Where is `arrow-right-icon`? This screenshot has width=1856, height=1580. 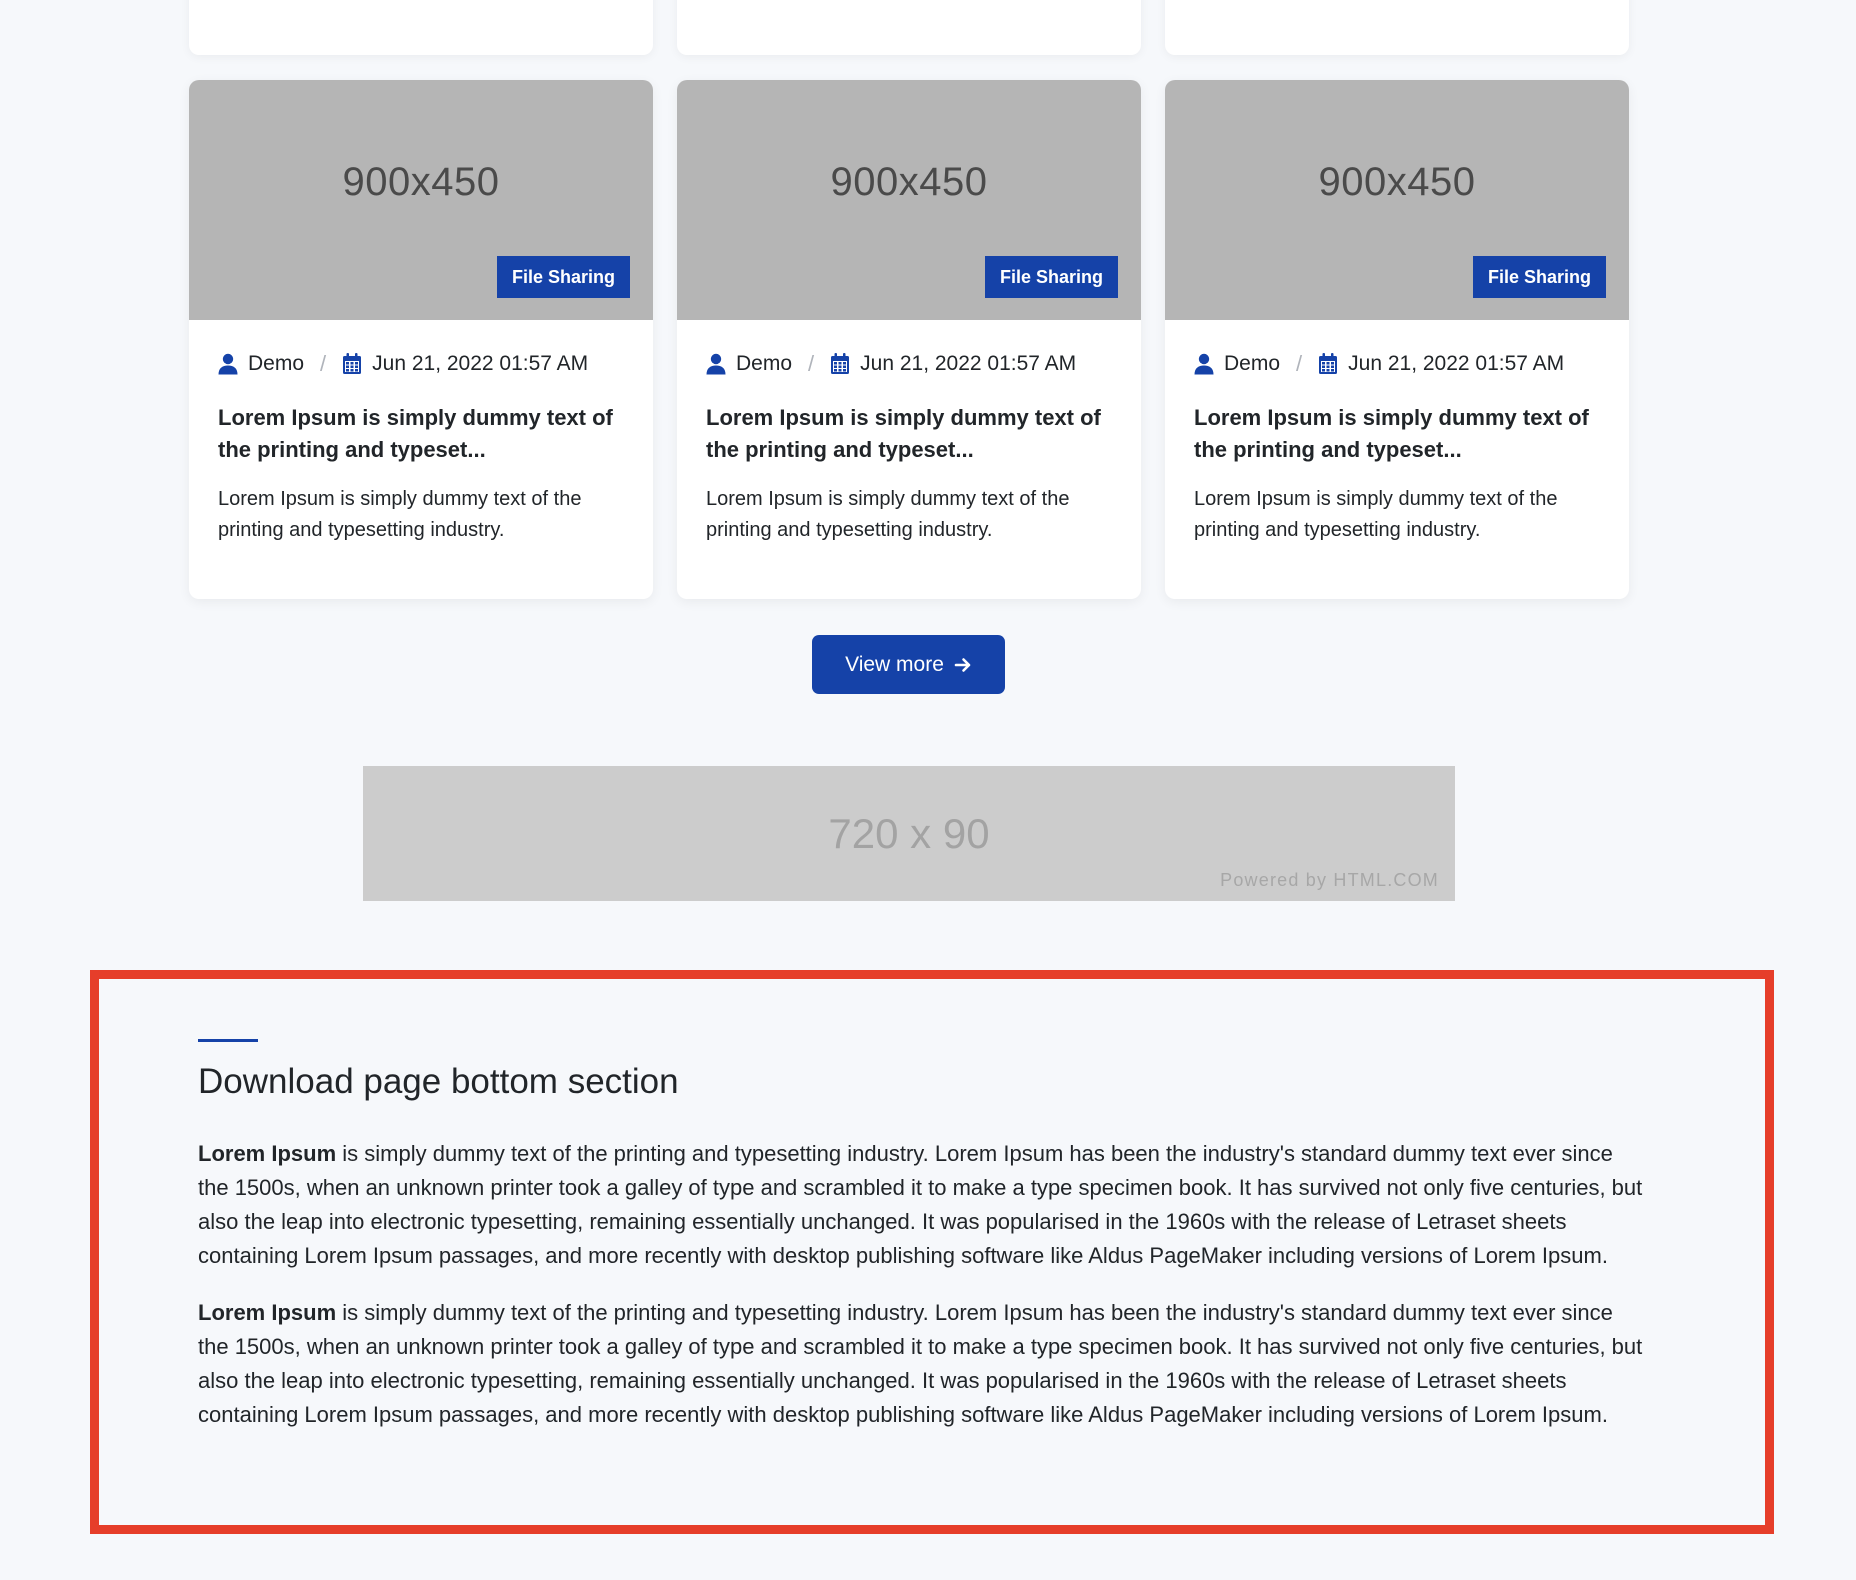 arrow-right-icon is located at coordinates (962, 664).